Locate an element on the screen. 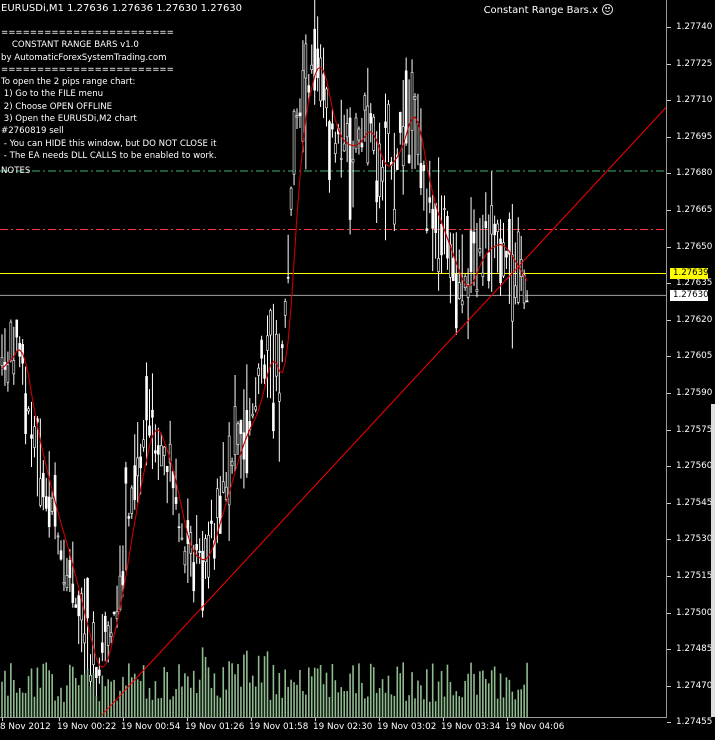  price-label: 1.27710 is located at coordinates (694, 100).